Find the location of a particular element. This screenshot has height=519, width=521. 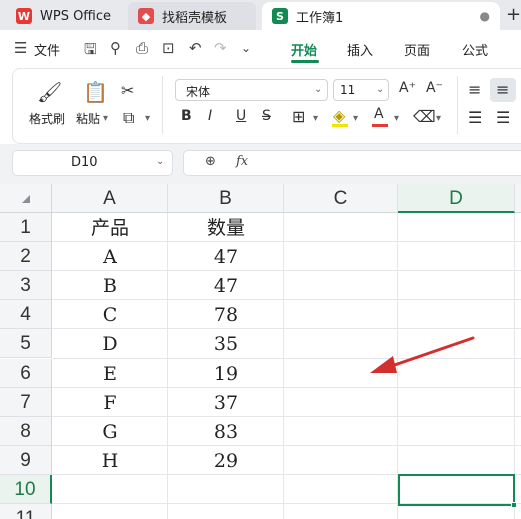

arrow-head is located at coordinates (383, 364).